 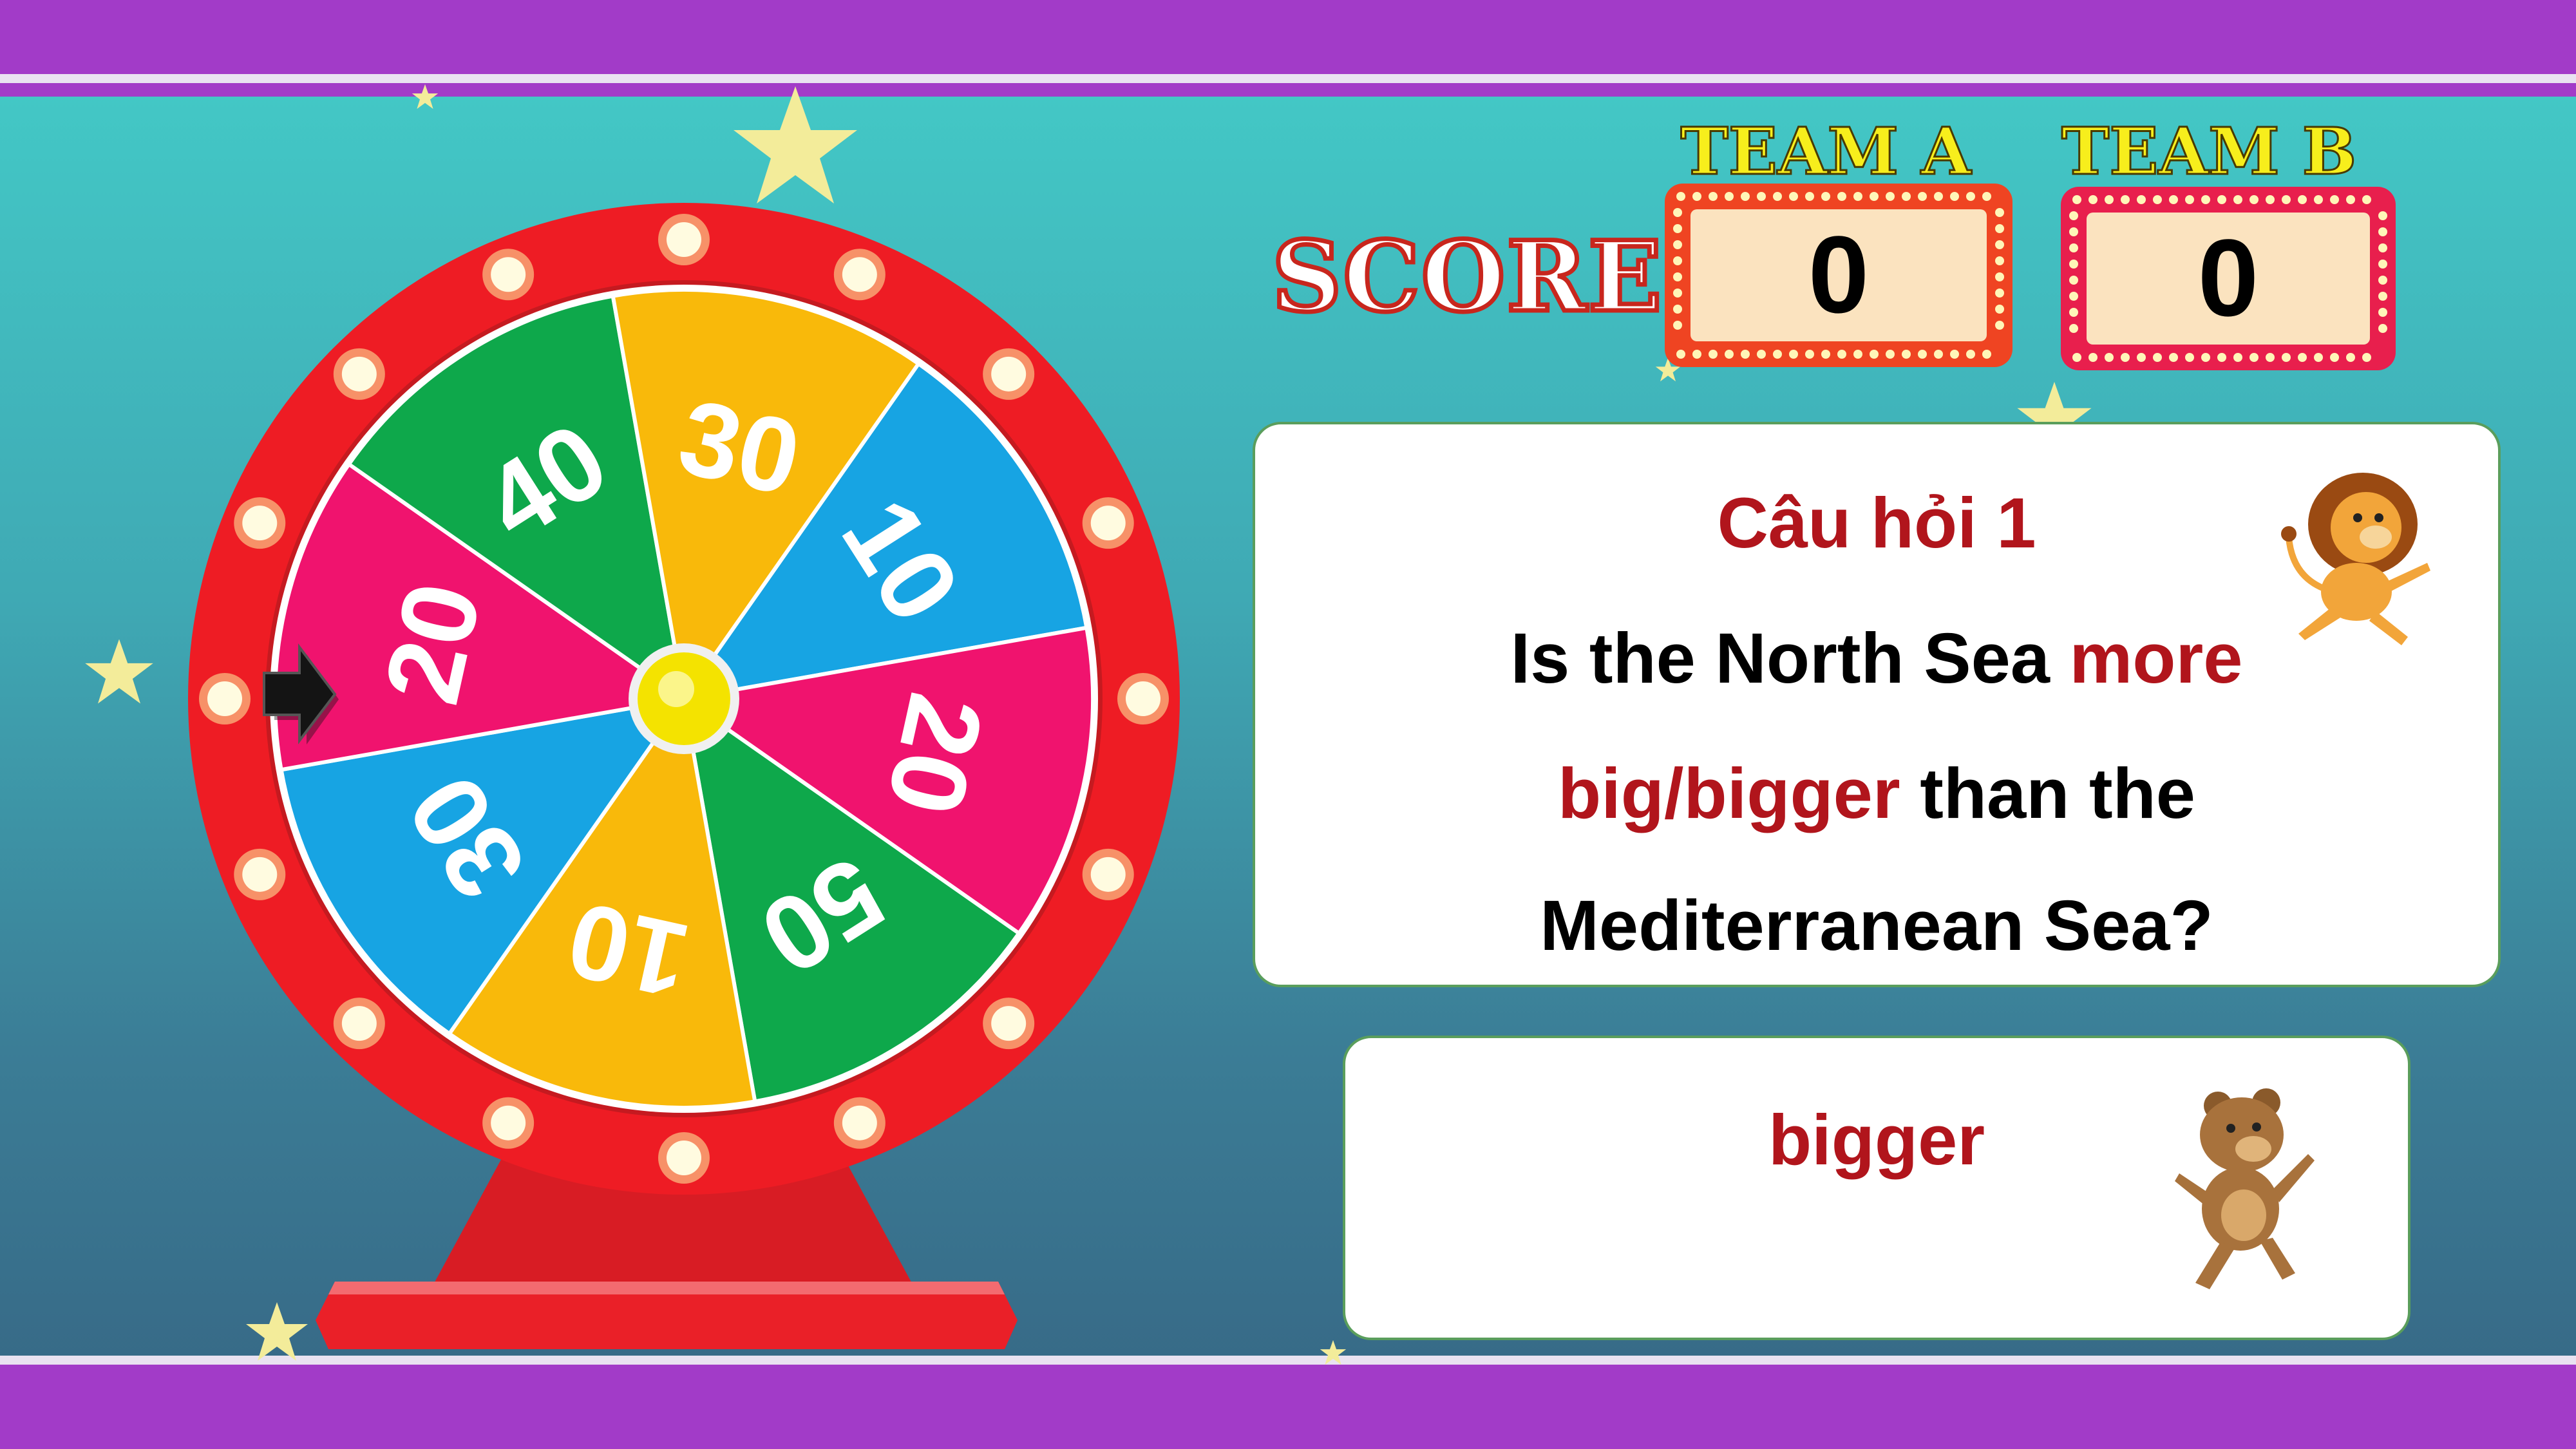 I want to click on lion-icon, so click(x=2355, y=559).